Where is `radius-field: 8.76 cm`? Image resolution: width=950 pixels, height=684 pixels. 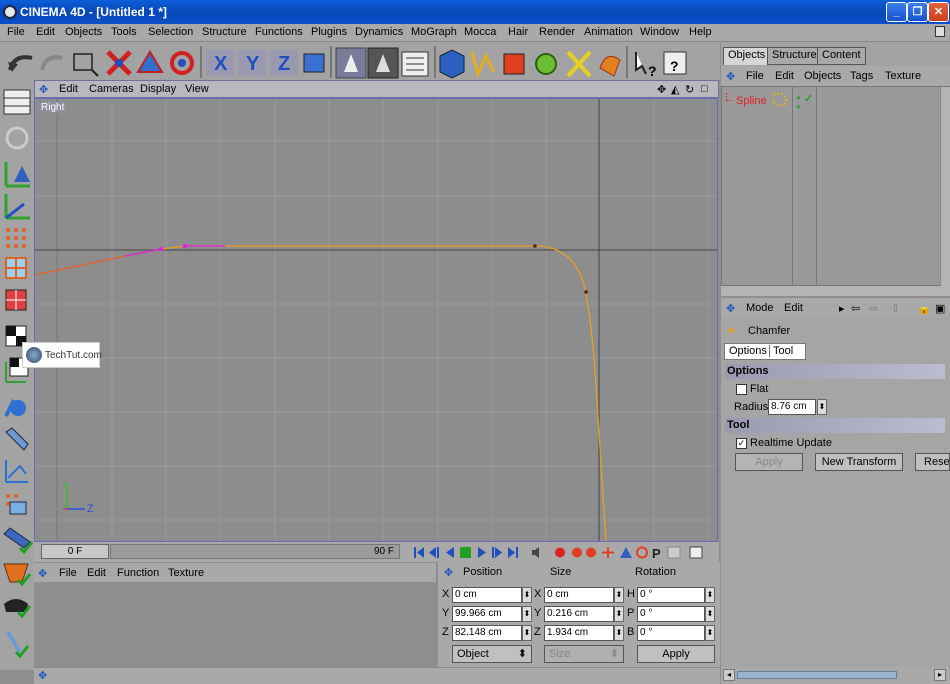
radius-field: 8.76 cm is located at coordinates (792, 407).